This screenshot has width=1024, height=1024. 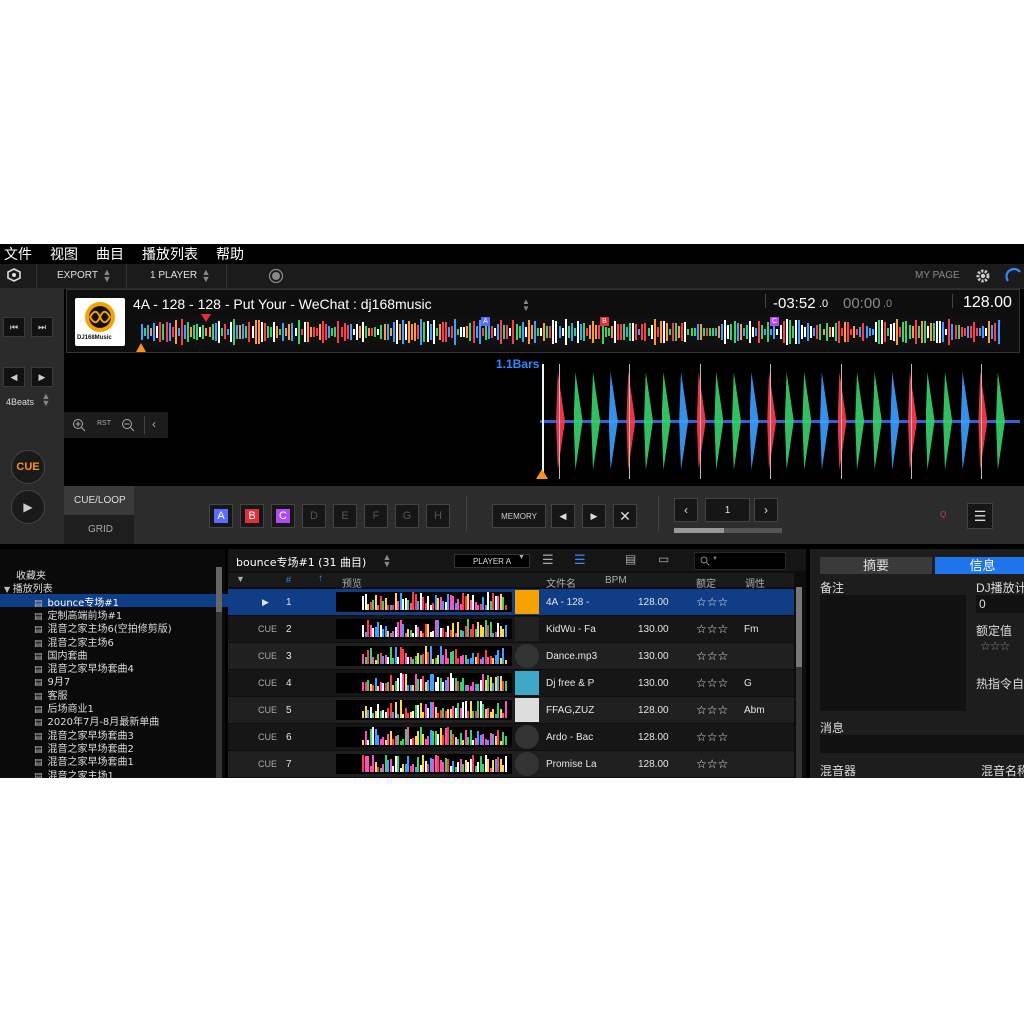 What do you see at coordinates (519, 516) in the screenshot?
I see `memory-button: MEMORY` at bounding box center [519, 516].